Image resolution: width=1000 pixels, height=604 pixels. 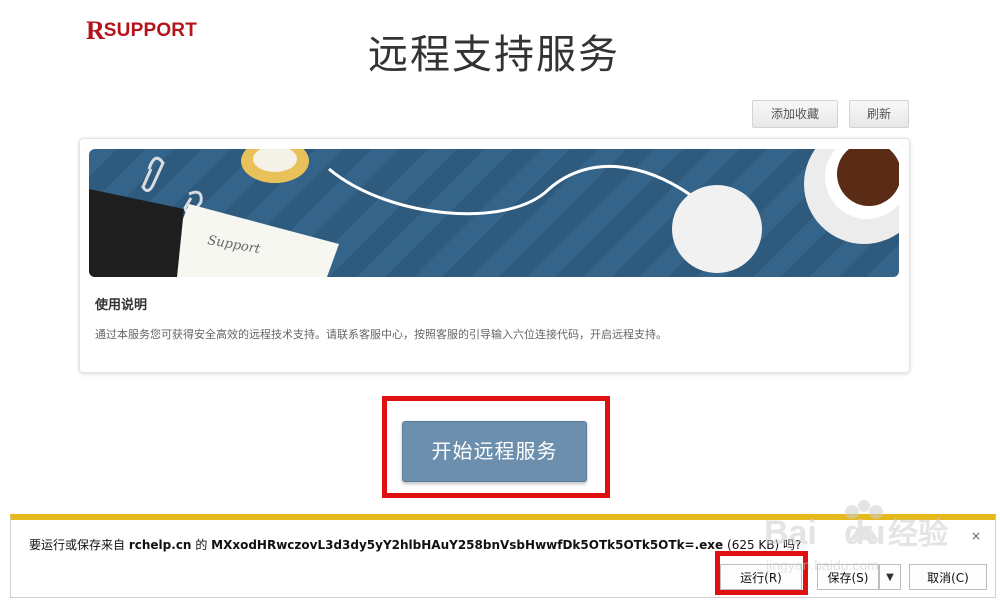 I want to click on refresh-button: 刷新, so click(x=879, y=114).